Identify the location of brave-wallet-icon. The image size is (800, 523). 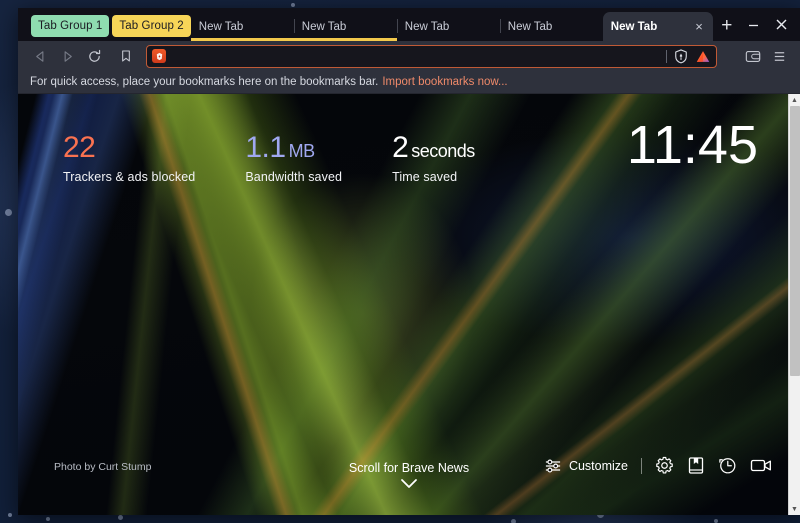
(752, 56).